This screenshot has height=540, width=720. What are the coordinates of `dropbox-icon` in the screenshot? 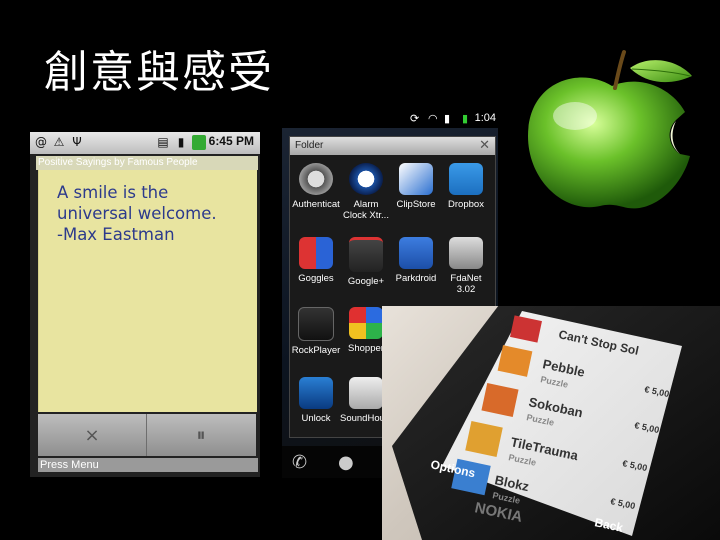 It's located at (466, 179).